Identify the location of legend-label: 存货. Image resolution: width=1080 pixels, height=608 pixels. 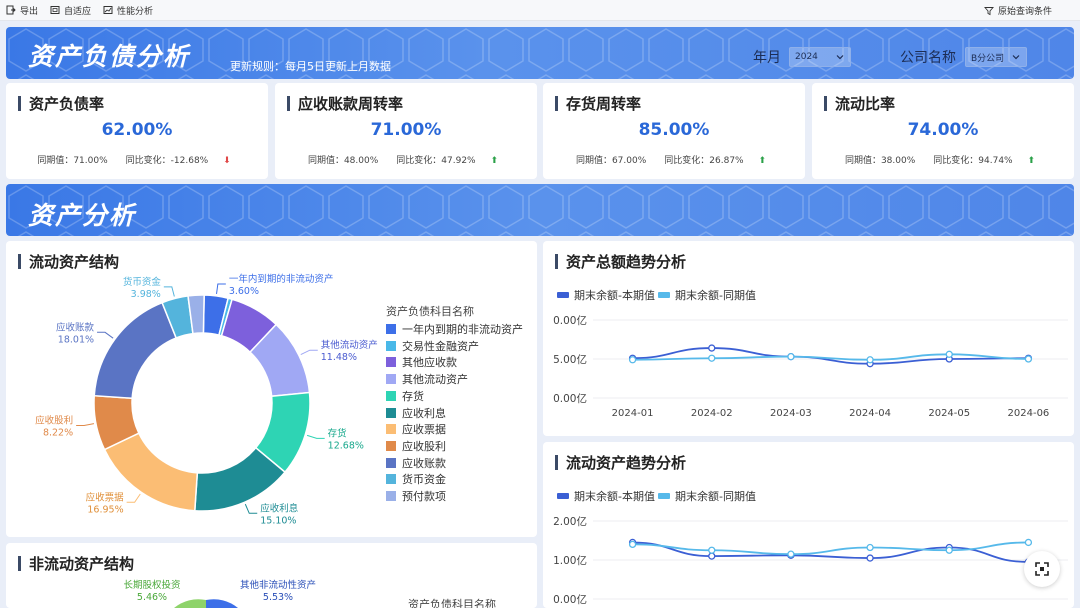
(413, 396).